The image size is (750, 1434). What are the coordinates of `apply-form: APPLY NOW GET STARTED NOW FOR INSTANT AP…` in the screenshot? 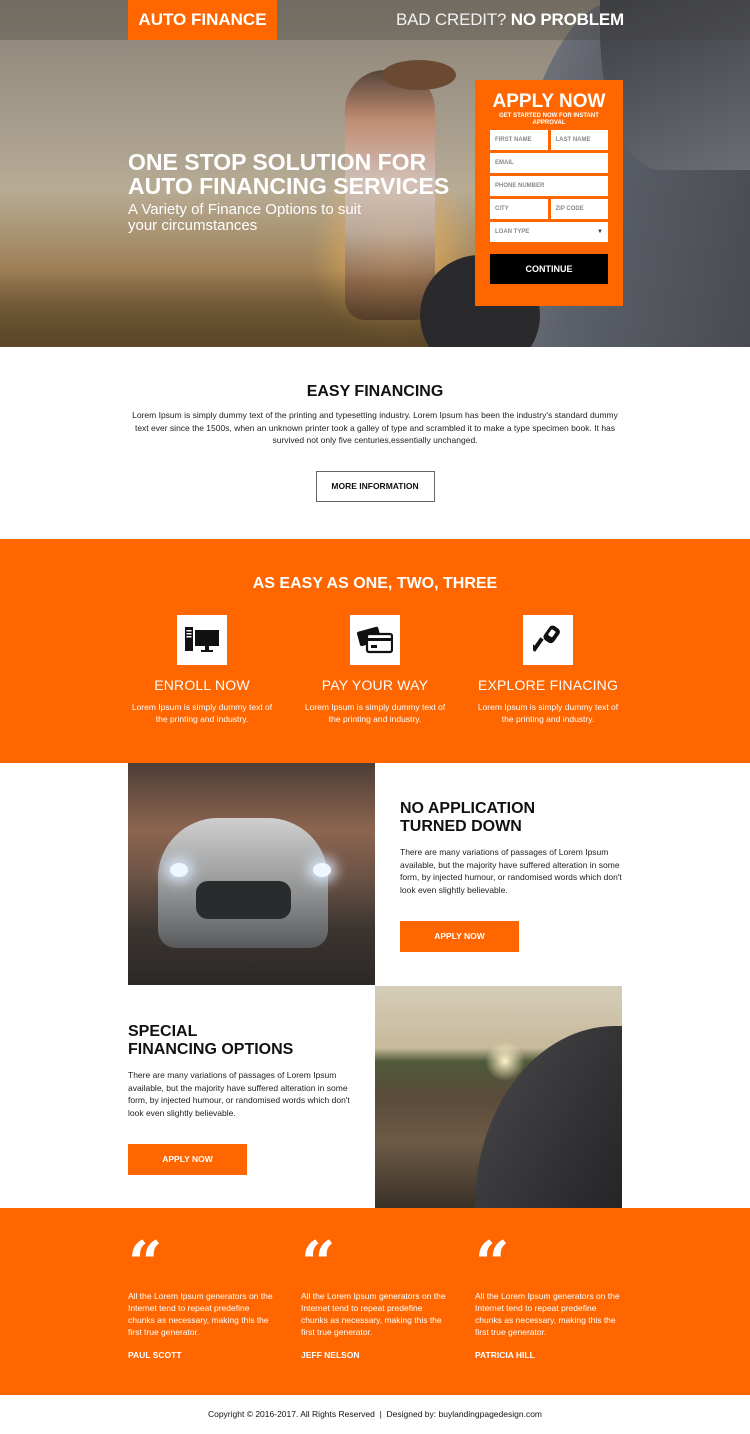 It's located at (549, 193).